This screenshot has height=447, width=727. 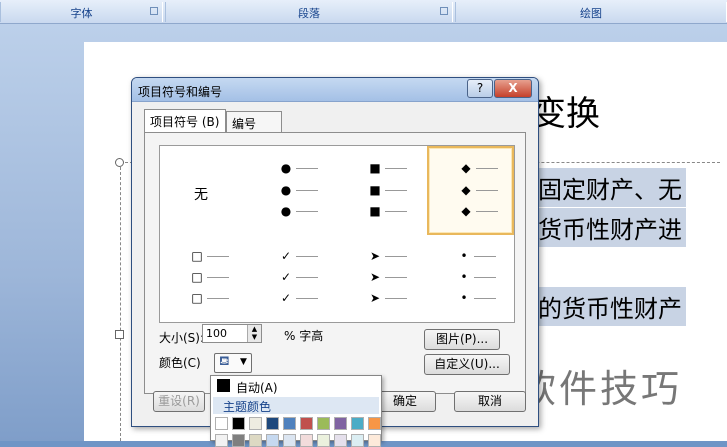 I want to click on ribbon-group-font: 字体, so click(x=81, y=12).